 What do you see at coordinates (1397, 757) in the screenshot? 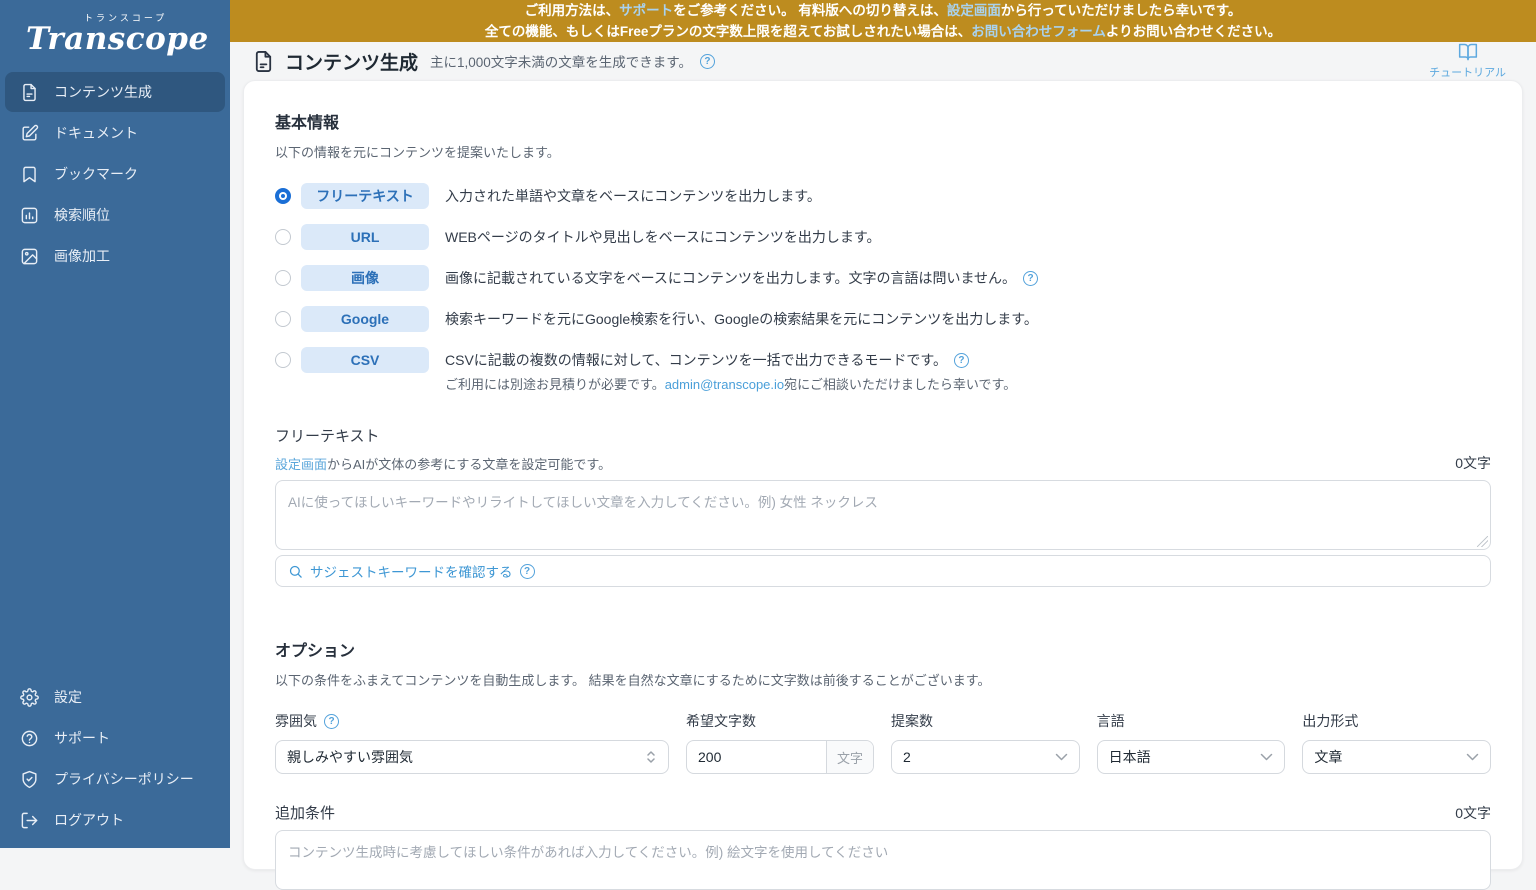
I see `output-format-select: 文章` at bounding box center [1397, 757].